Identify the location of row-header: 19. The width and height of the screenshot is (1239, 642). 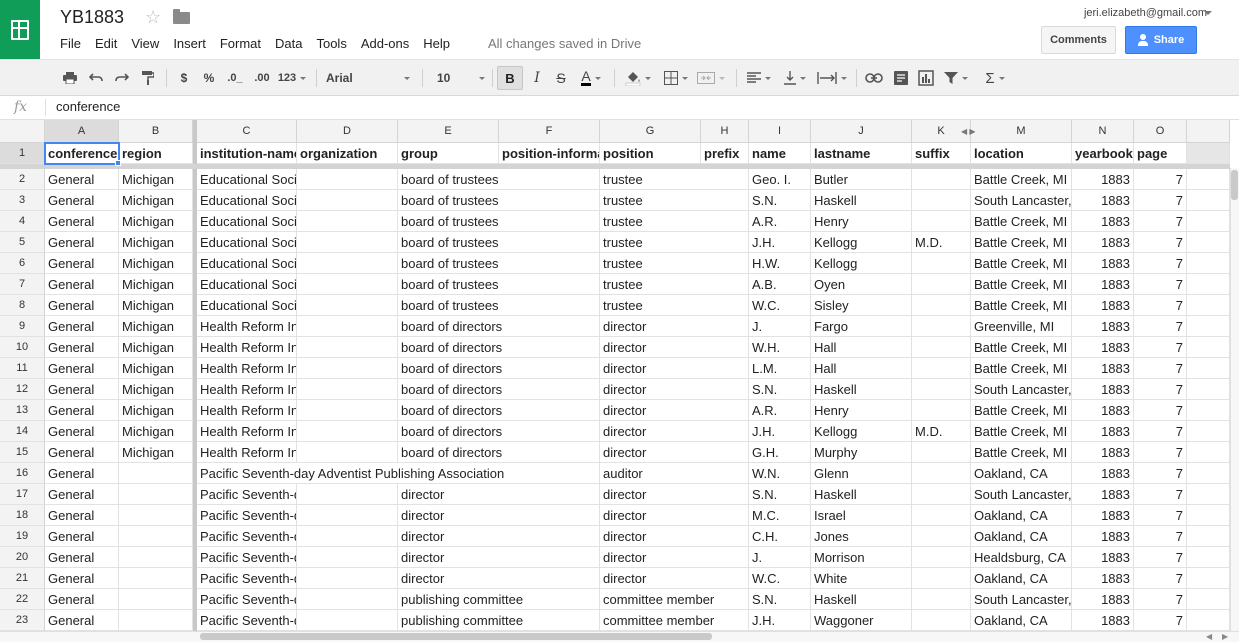
(22, 536).